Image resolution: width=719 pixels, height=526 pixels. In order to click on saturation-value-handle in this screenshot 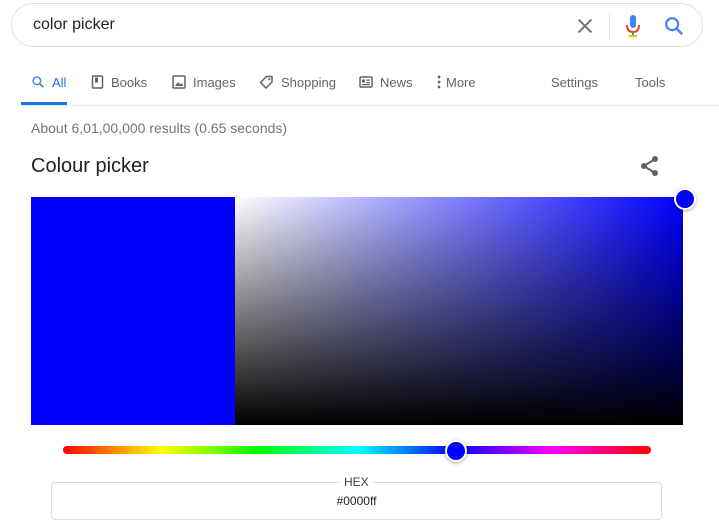, I will do `click(685, 199)`.